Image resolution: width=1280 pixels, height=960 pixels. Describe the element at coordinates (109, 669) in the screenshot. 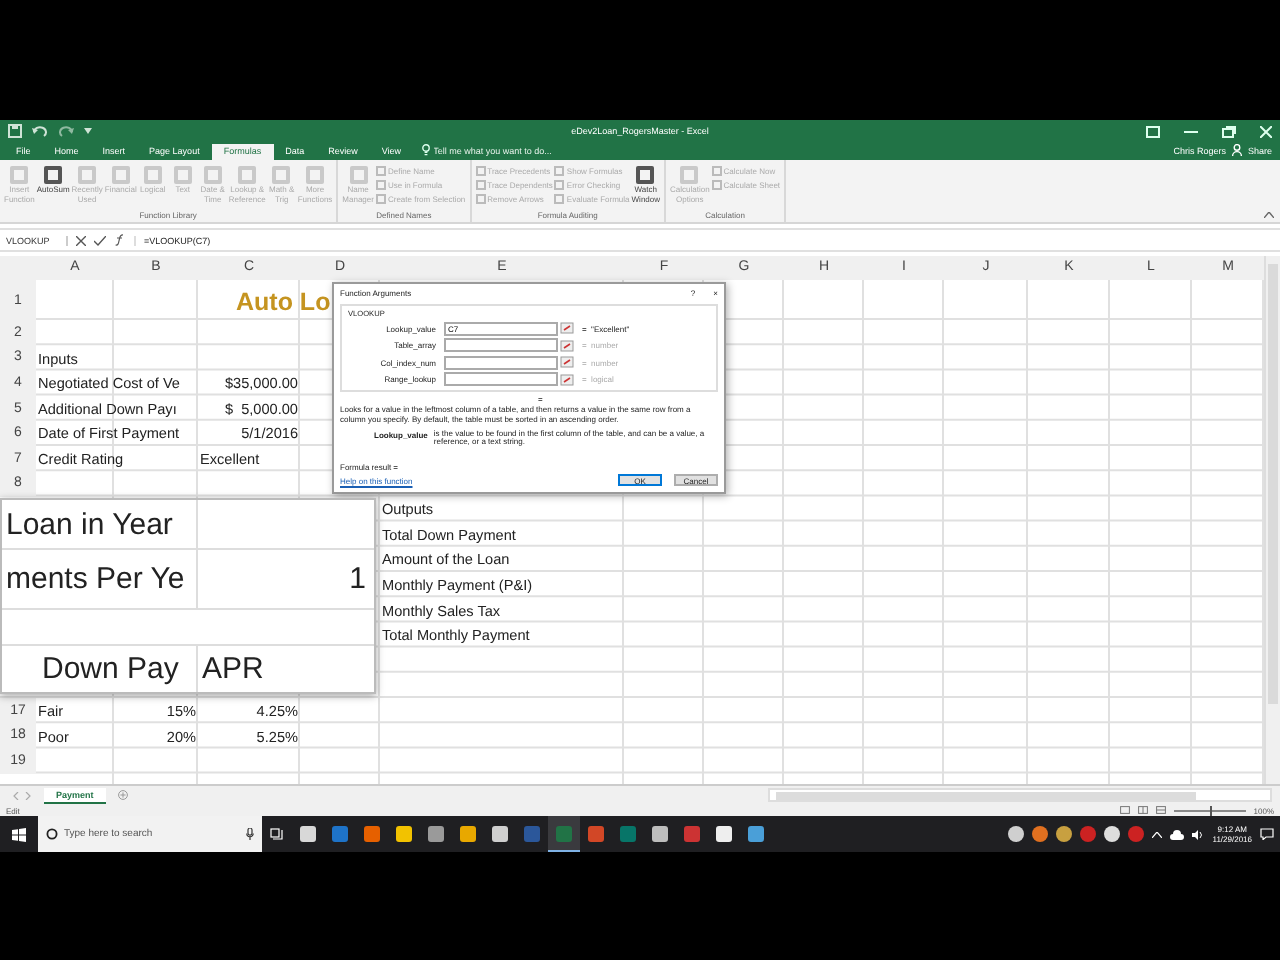

I see `magnified-cell-text: Down Pay` at that location.